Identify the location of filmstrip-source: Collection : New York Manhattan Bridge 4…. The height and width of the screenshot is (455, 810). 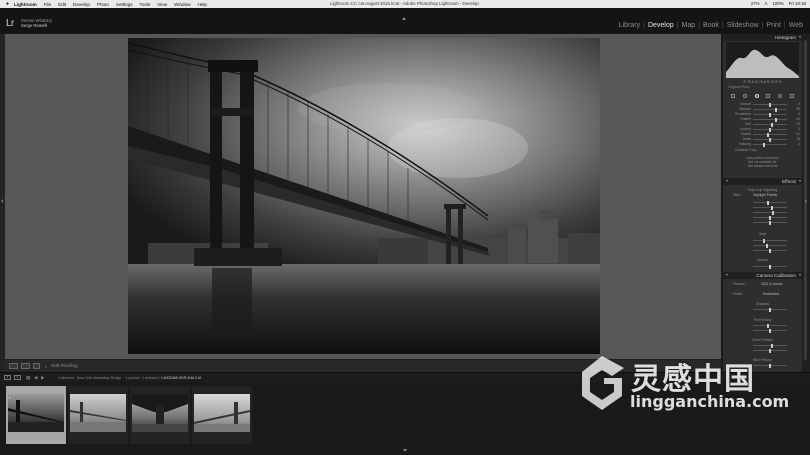
(129, 378).